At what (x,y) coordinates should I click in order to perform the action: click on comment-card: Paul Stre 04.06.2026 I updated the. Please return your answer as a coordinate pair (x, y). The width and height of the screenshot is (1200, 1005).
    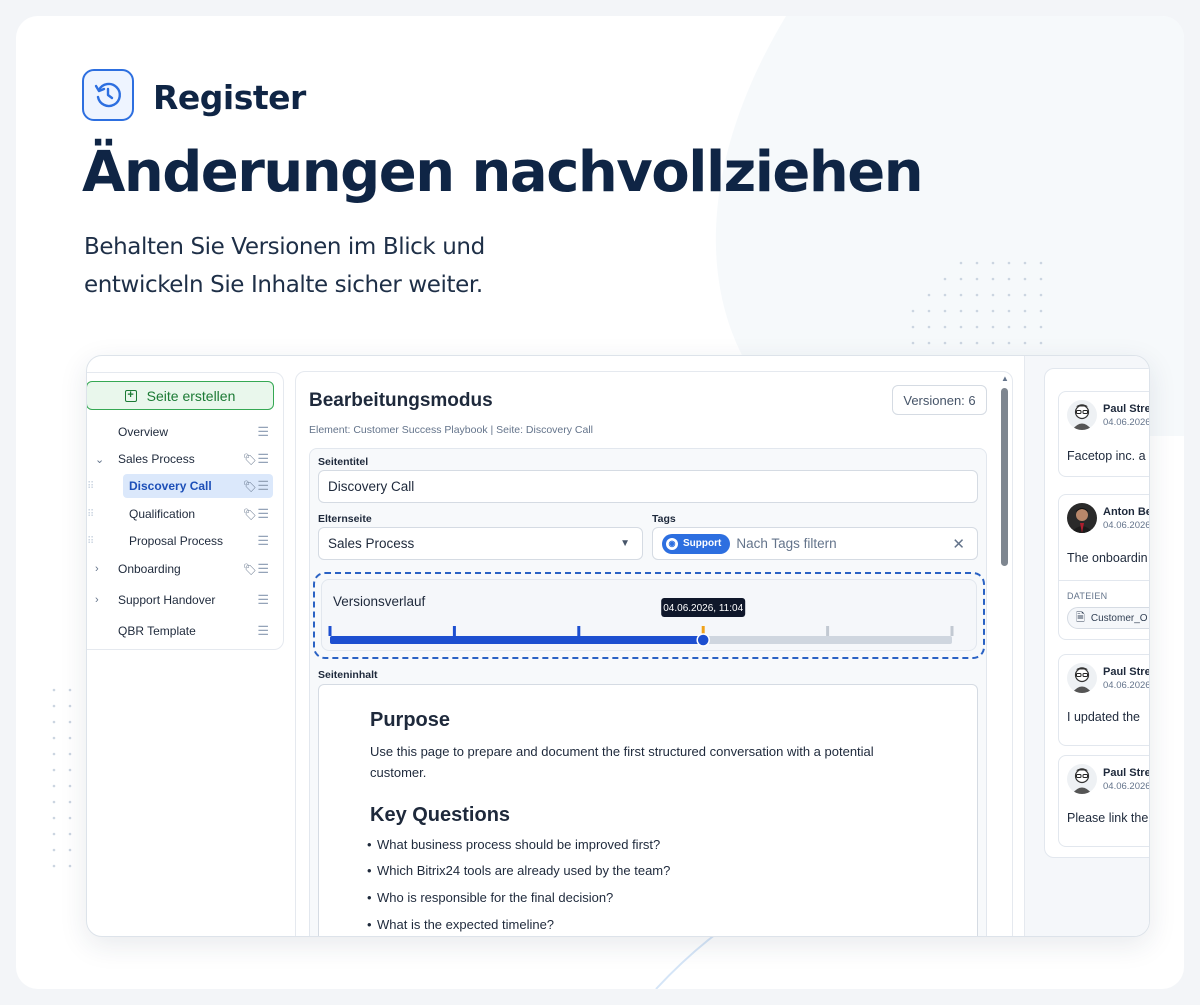
    Looking at the image, I should click on (1104, 700).